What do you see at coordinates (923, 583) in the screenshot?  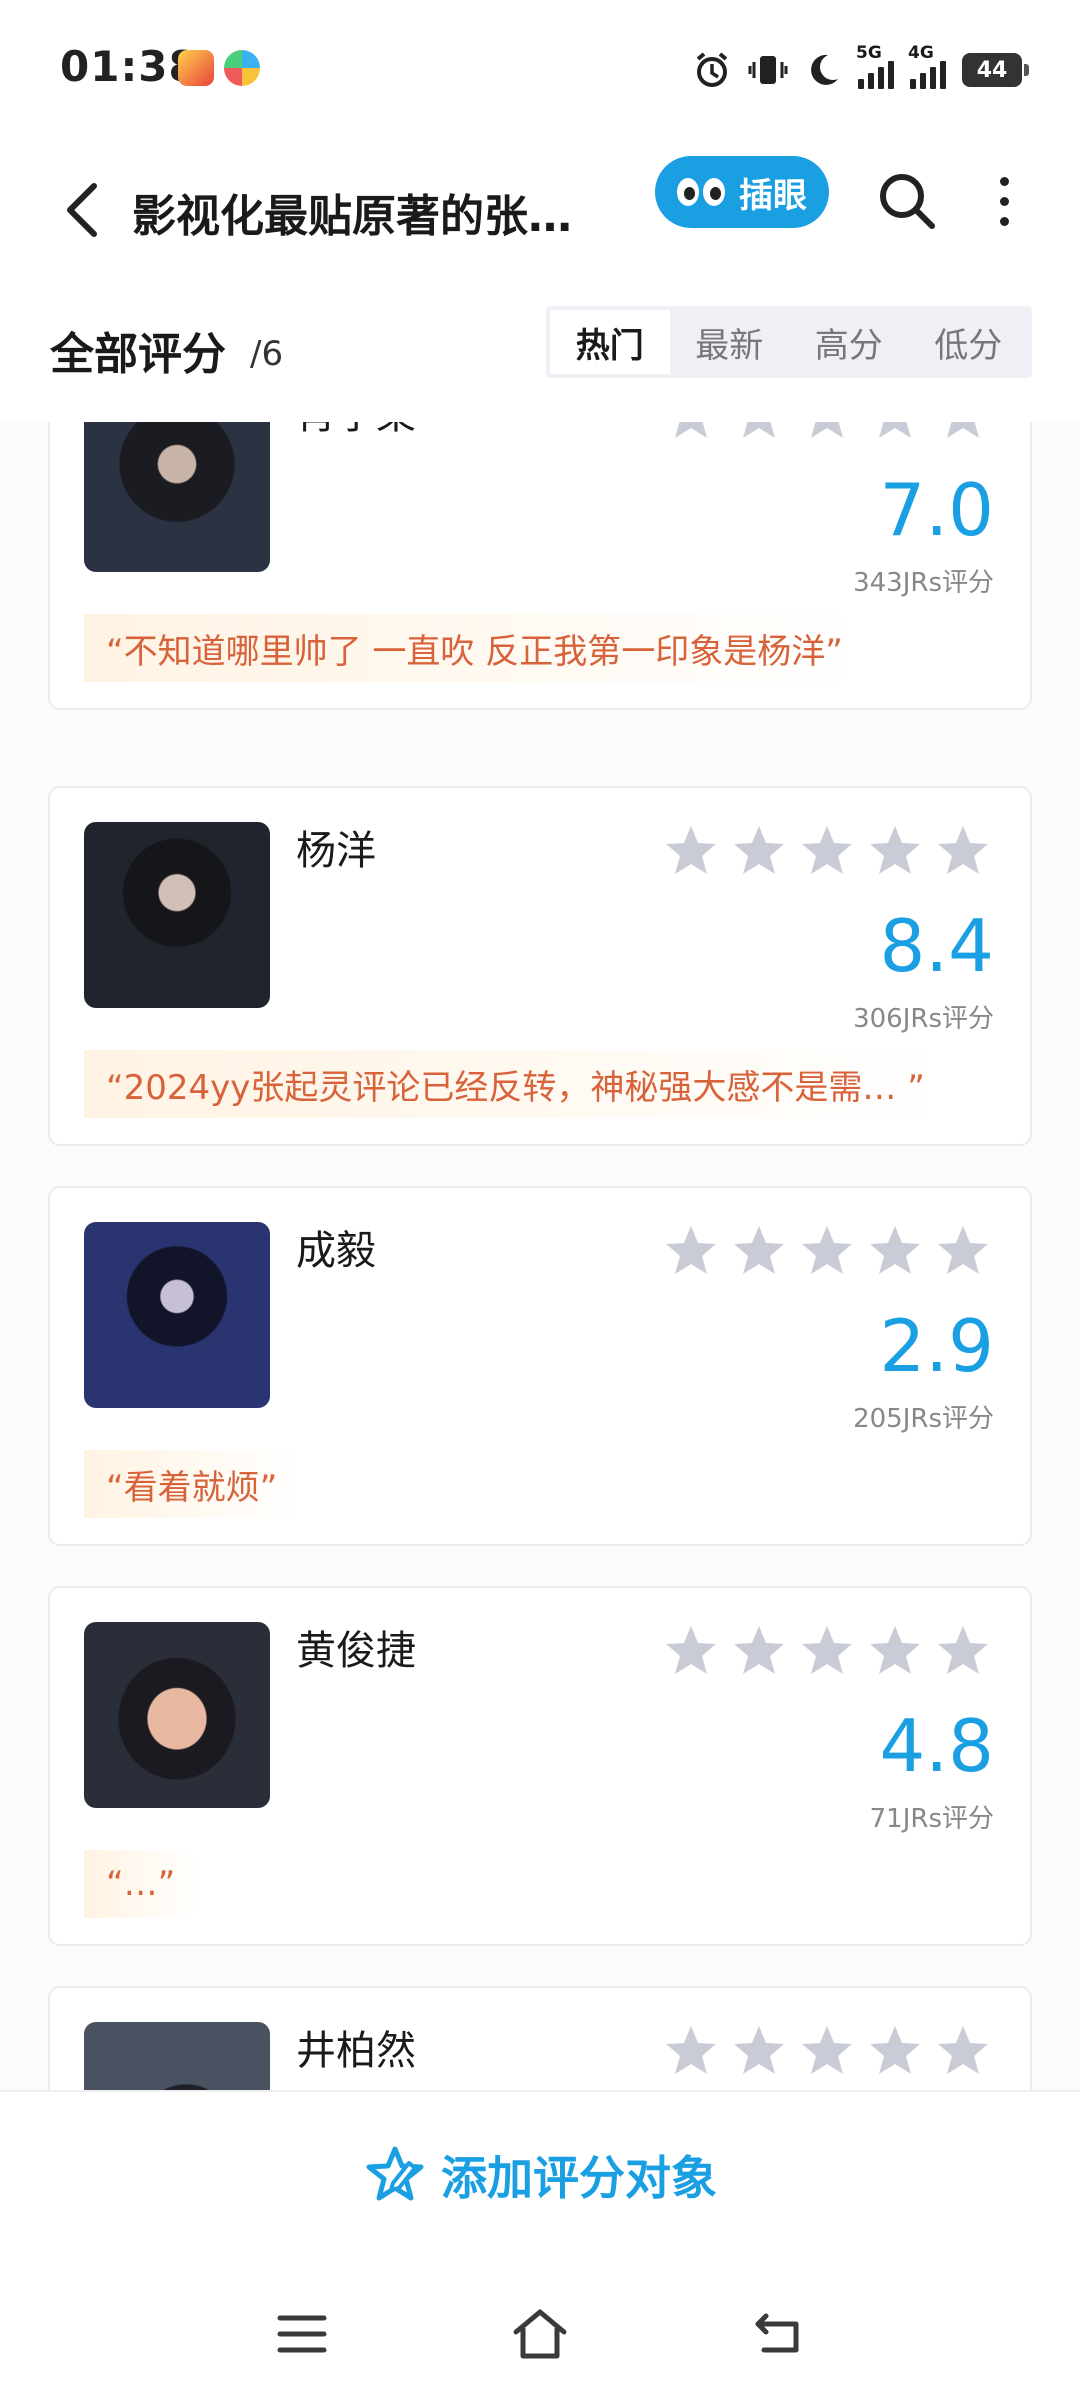 I see `rating-count: 343JRs评分` at bounding box center [923, 583].